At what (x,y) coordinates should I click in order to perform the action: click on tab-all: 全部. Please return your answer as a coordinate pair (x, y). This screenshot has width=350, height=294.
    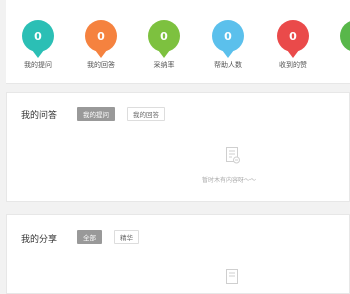
    Looking at the image, I should click on (89, 237).